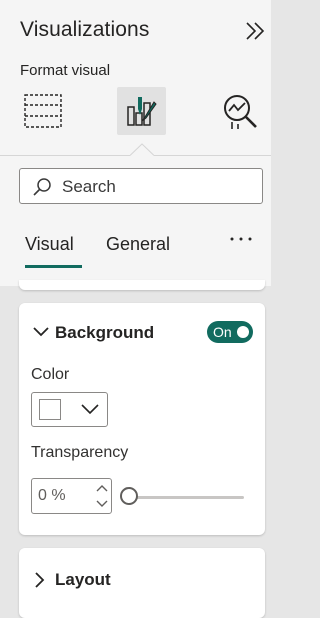 The width and height of the screenshot is (320, 618). What do you see at coordinates (43, 111) in the screenshot?
I see `build-visual-icon` at bounding box center [43, 111].